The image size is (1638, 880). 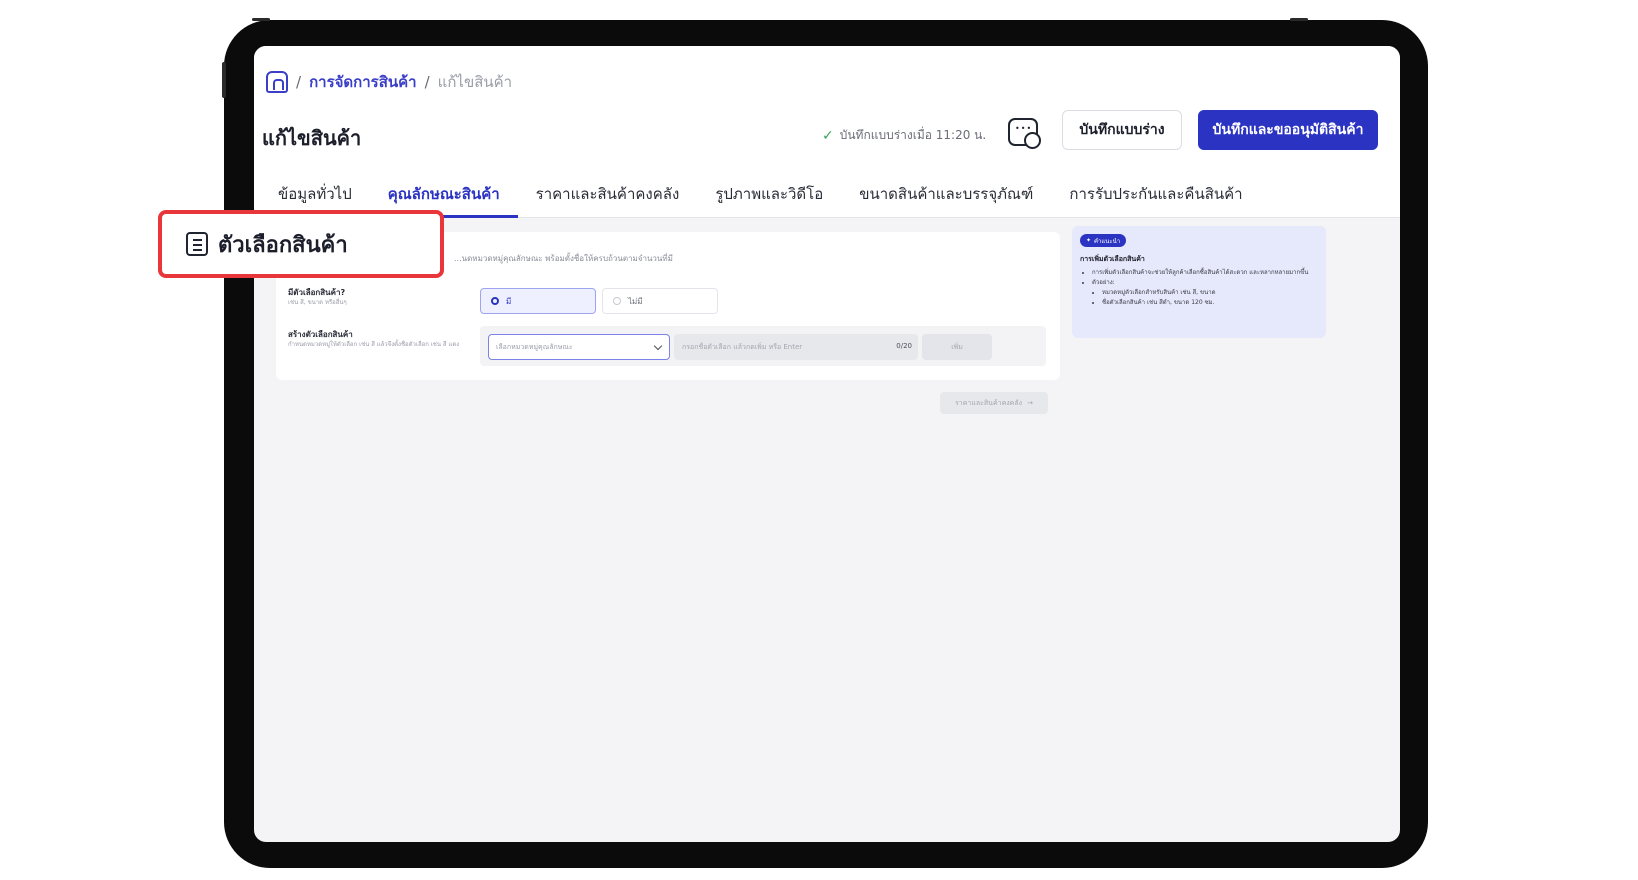 What do you see at coordinates (957, 347) in the screenshot?
I see `add-option-button: เพิ่ม` at bounding box center [957, 347].